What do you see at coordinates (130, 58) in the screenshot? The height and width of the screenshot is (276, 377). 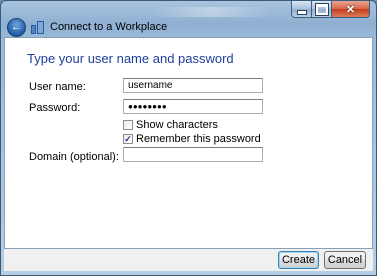 I see `page-heading: Type your user name and password` at bounding box center [130, 58].